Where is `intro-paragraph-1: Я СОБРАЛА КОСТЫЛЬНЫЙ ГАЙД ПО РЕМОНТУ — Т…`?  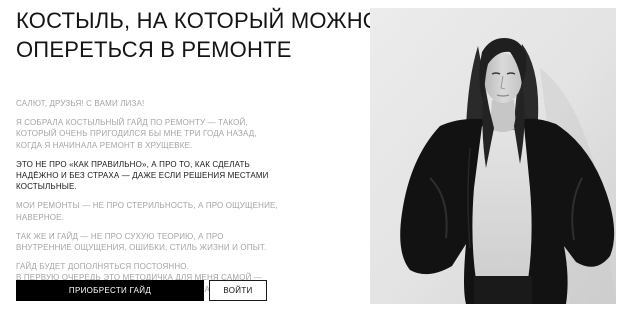
intro-paragraph-1: Я СОБРАЛА КОСТЫЛЬНЫЙ ГАЙД ПО РЕМОНТУ — Т… is located at coordinates (191, 134).